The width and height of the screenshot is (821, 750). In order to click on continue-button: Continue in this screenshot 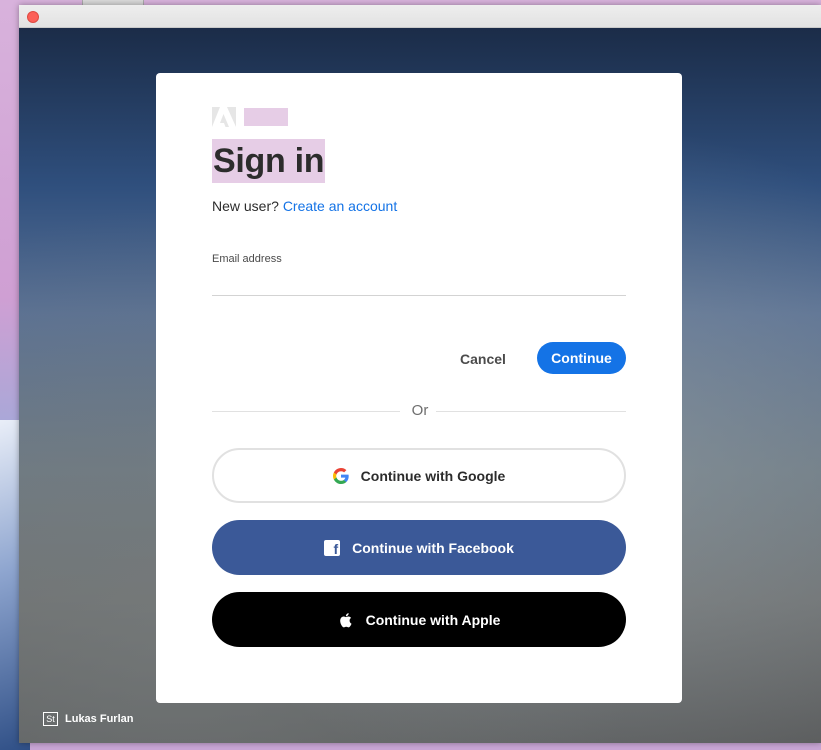, I will do `click(581, 358)`.